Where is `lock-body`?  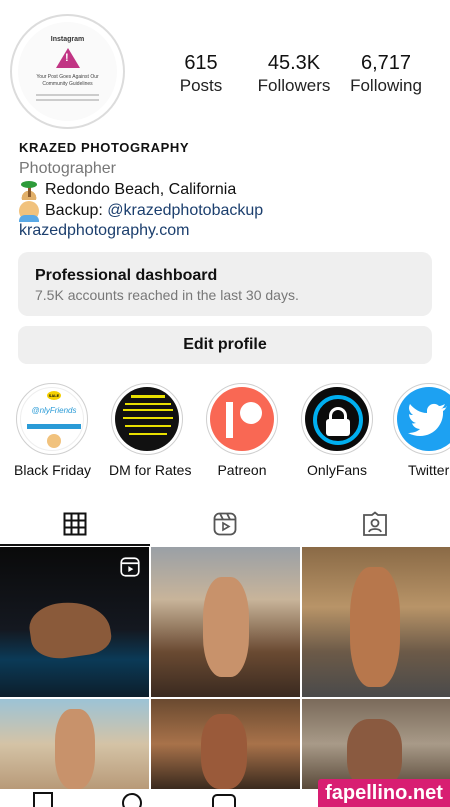 lock-body is located at coordinates (338, 427).